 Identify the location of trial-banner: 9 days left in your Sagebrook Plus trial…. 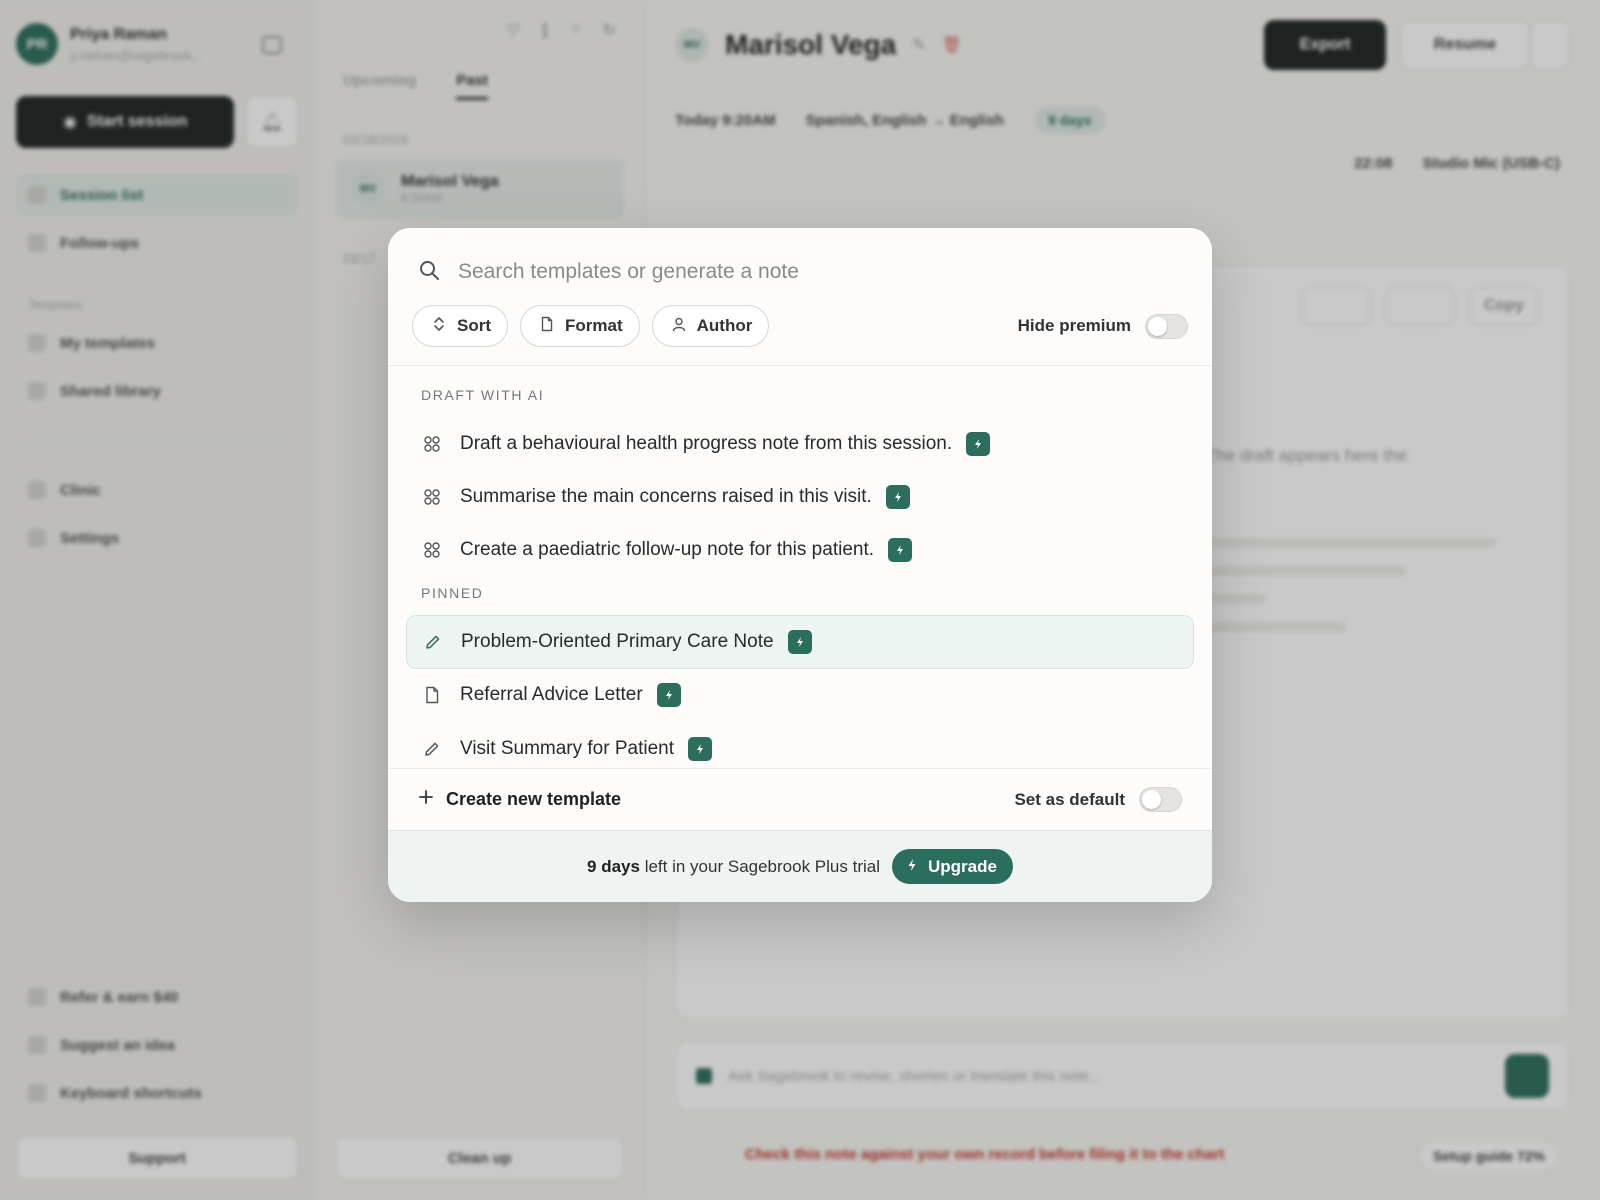
(800, 866).